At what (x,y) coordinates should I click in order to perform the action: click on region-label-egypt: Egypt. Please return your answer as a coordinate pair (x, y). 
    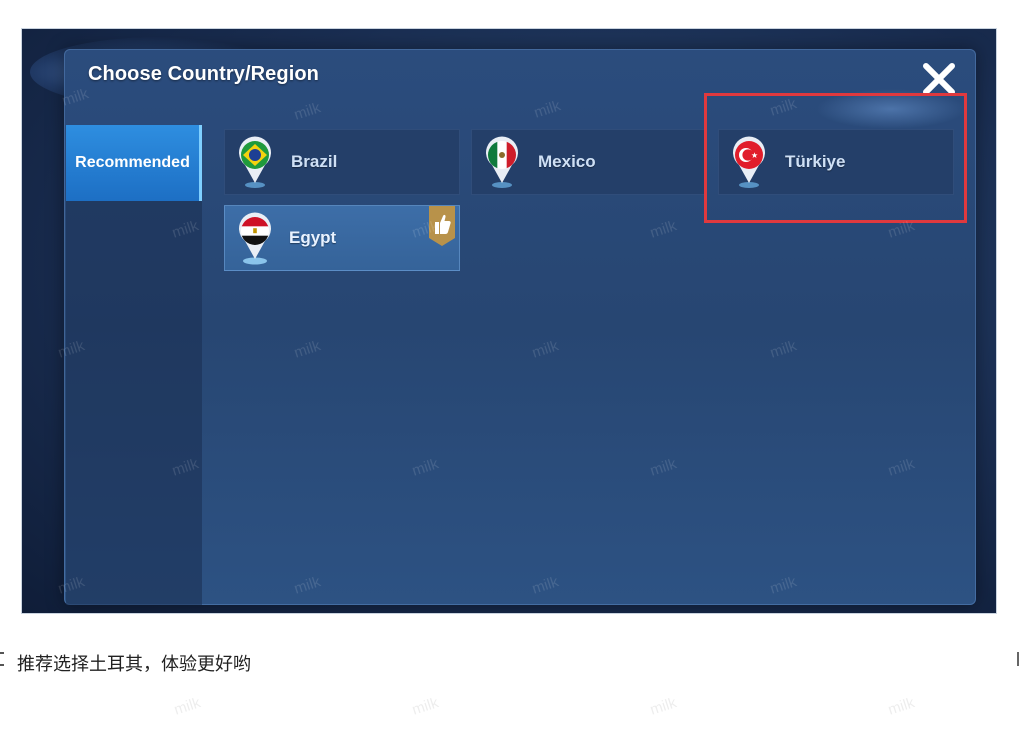
    Looking at the image, I should click on (313, 237).